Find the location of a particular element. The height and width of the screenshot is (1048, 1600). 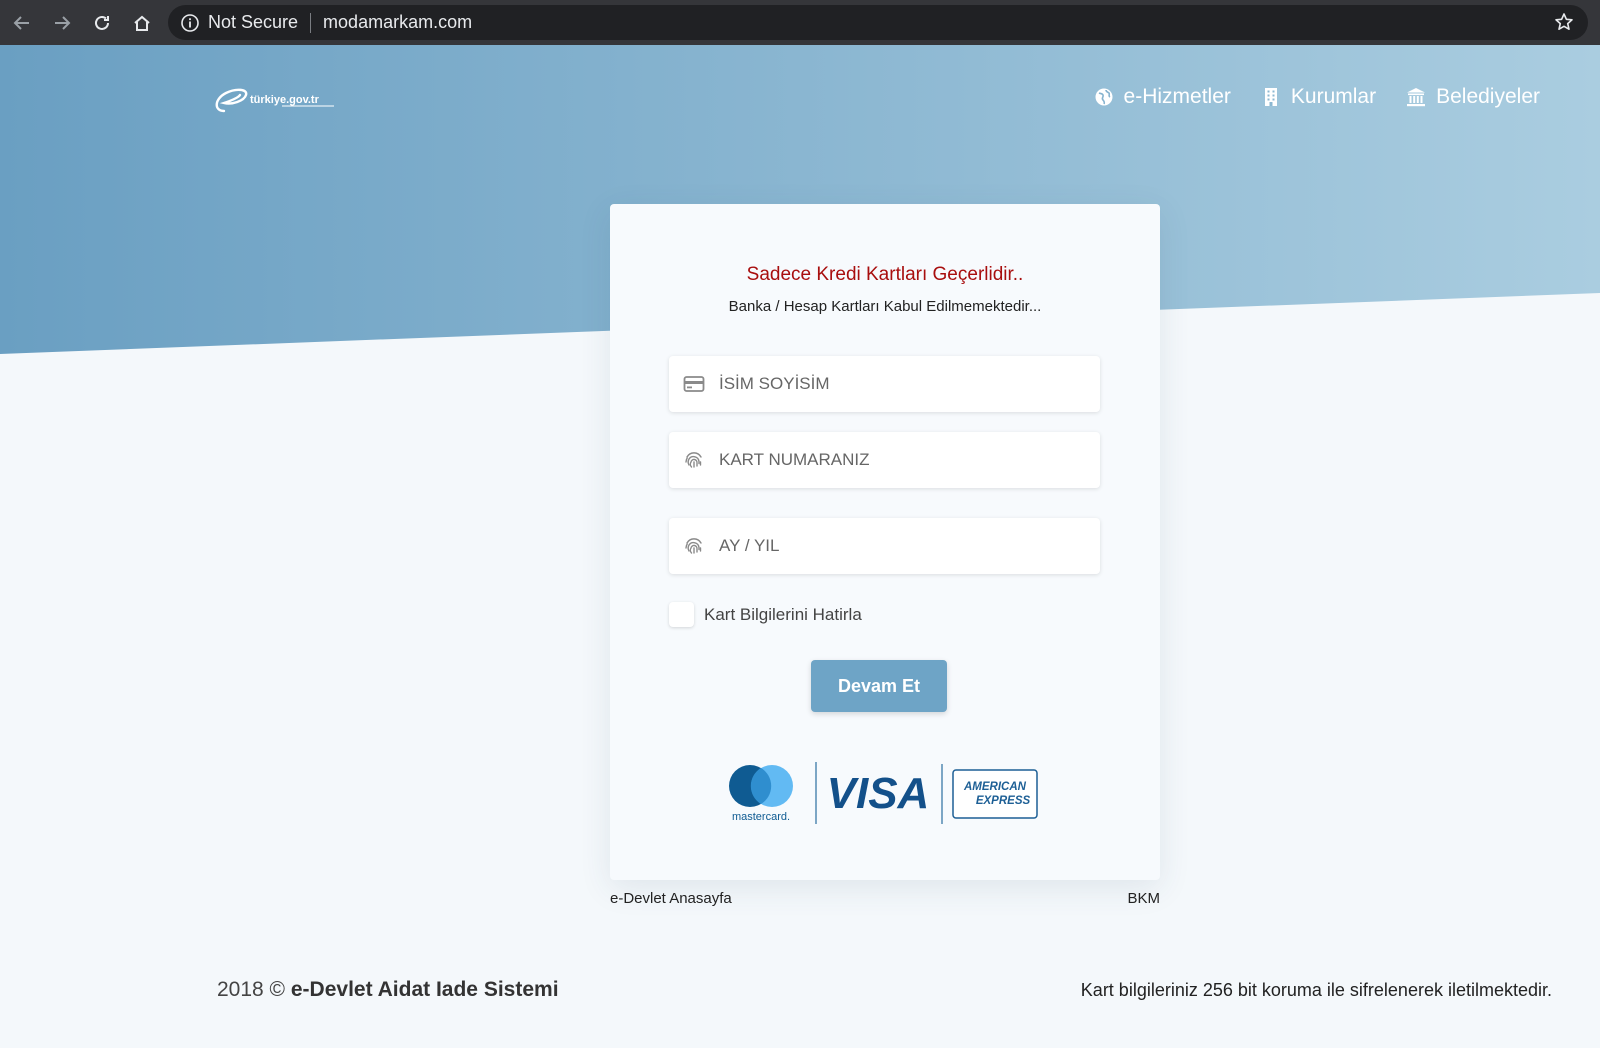

visa-logo: VISA is located at coordinates (878, 793).